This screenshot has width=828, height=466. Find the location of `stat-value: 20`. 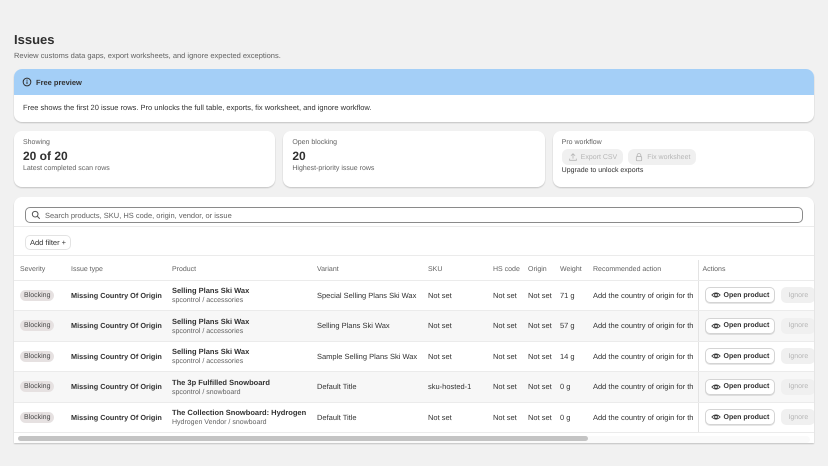

stat-value: 20 is located at coordinates (299, 156).